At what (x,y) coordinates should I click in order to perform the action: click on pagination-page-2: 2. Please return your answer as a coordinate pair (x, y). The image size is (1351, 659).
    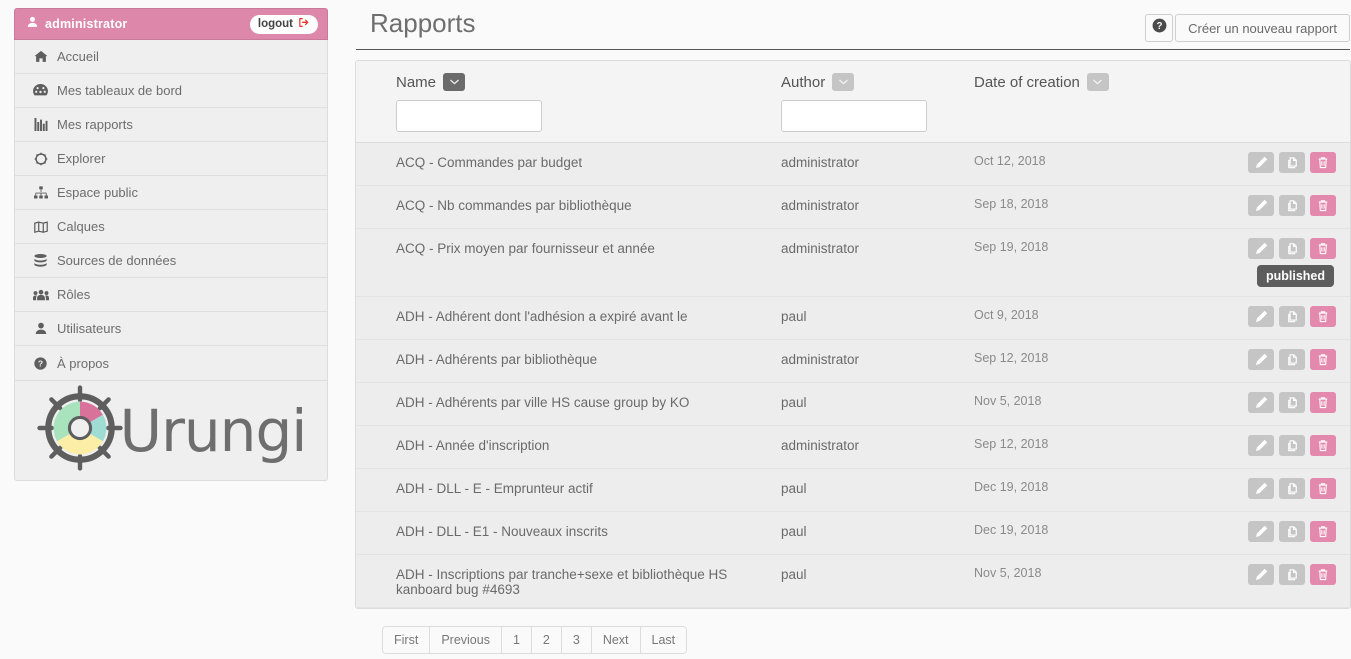
    Looking at the image, I should click on (546, 640).